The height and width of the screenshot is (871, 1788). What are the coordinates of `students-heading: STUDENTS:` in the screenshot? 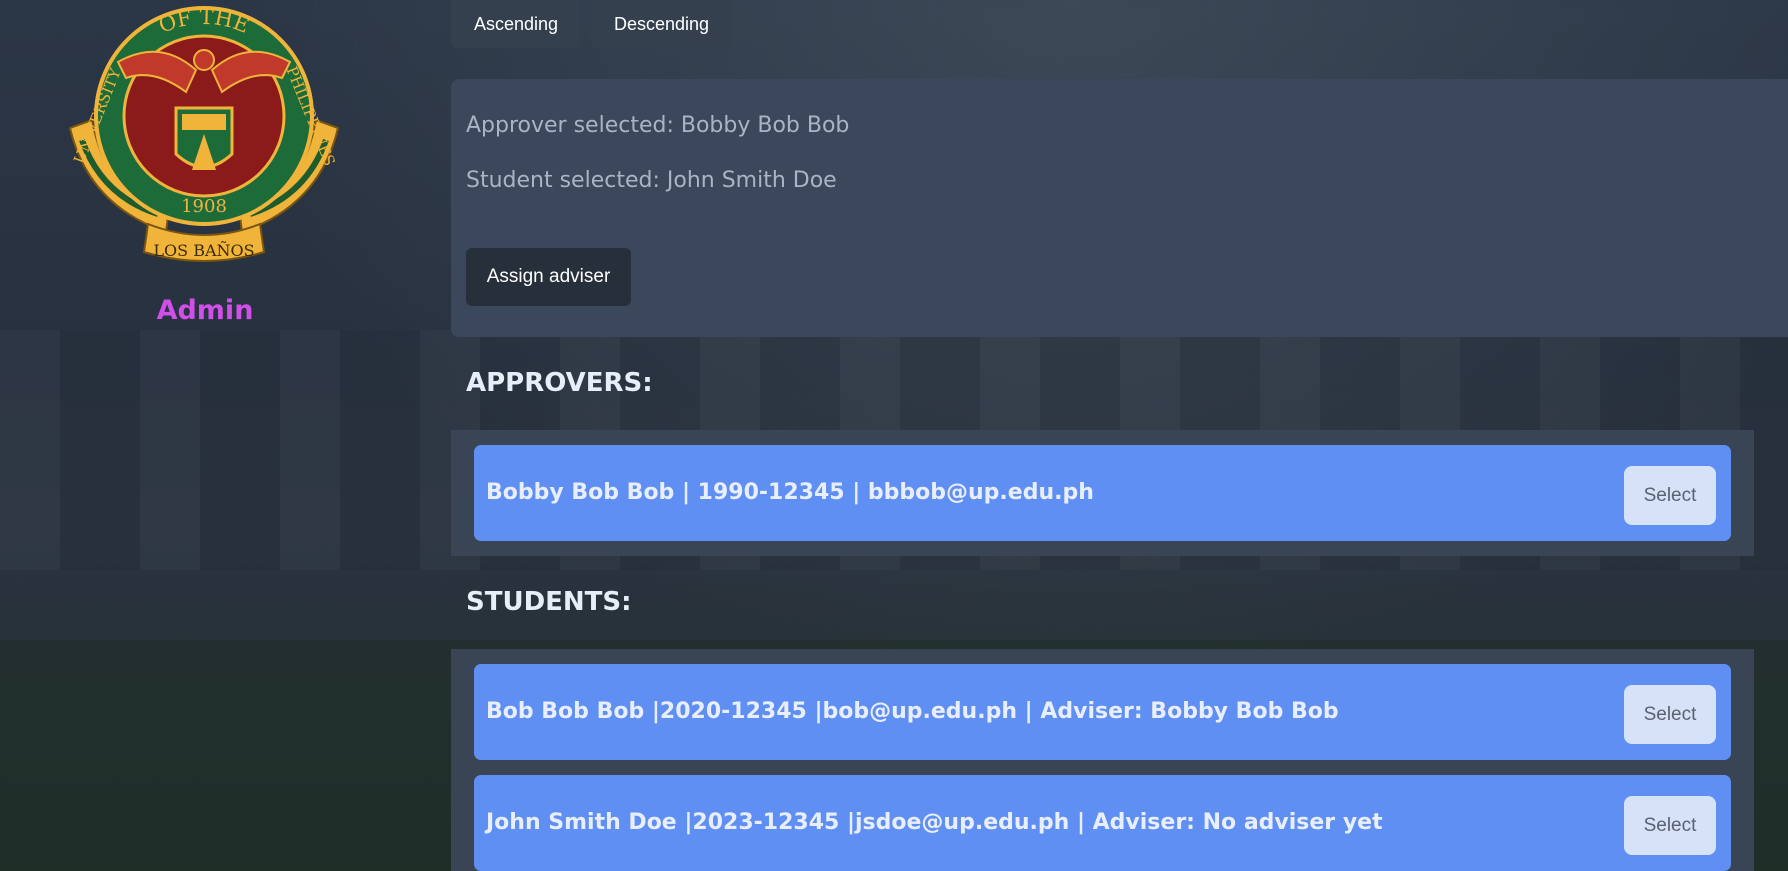 It's located at (549, 602).